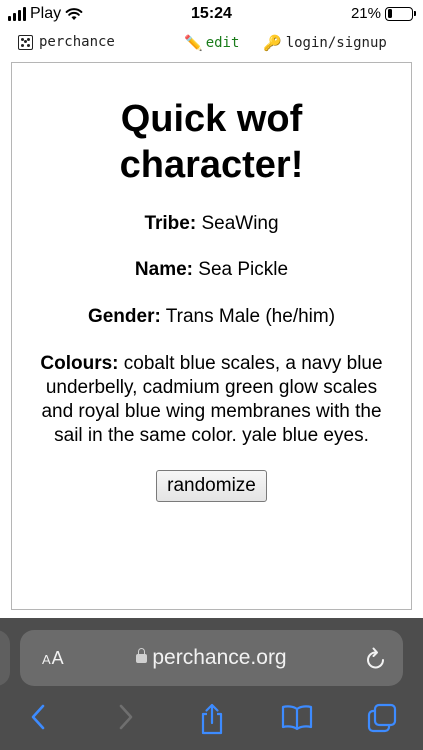  I want to click on battery-level, so click(390, 13).